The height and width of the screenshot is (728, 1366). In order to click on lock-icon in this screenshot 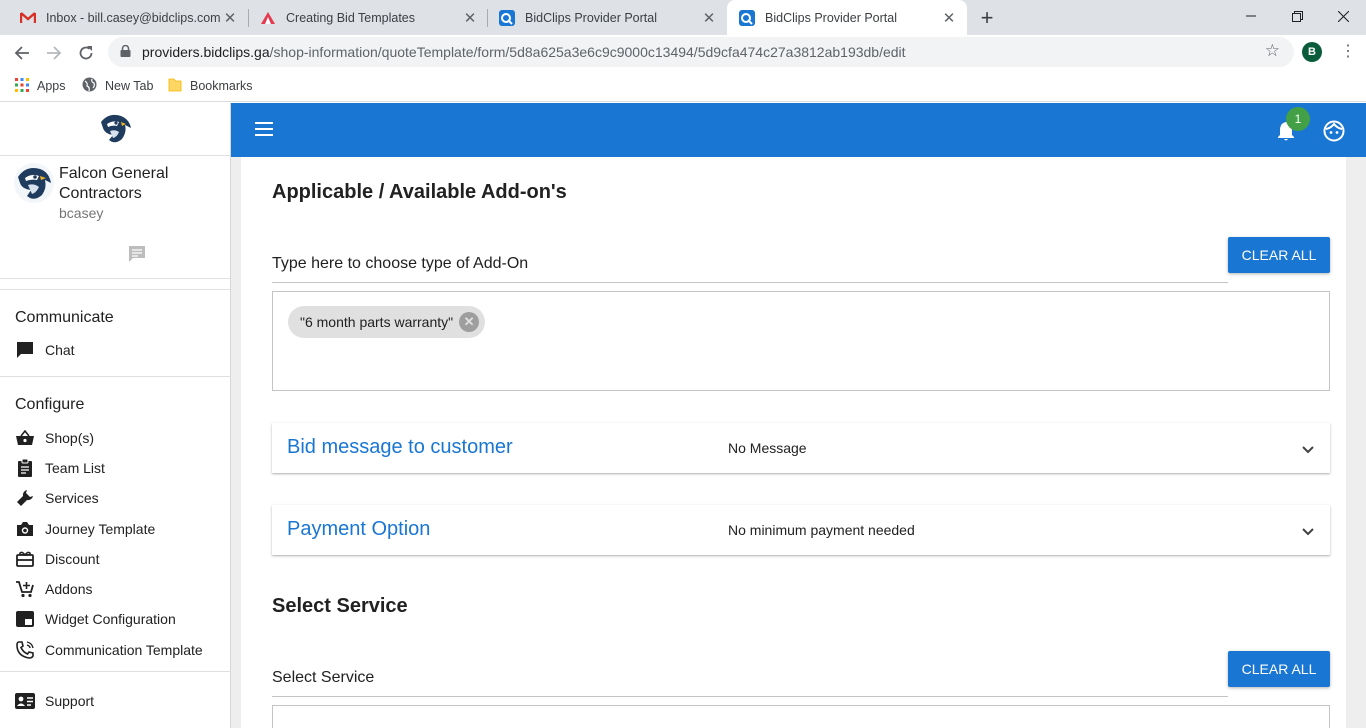, I will do `click(125, 51)`.